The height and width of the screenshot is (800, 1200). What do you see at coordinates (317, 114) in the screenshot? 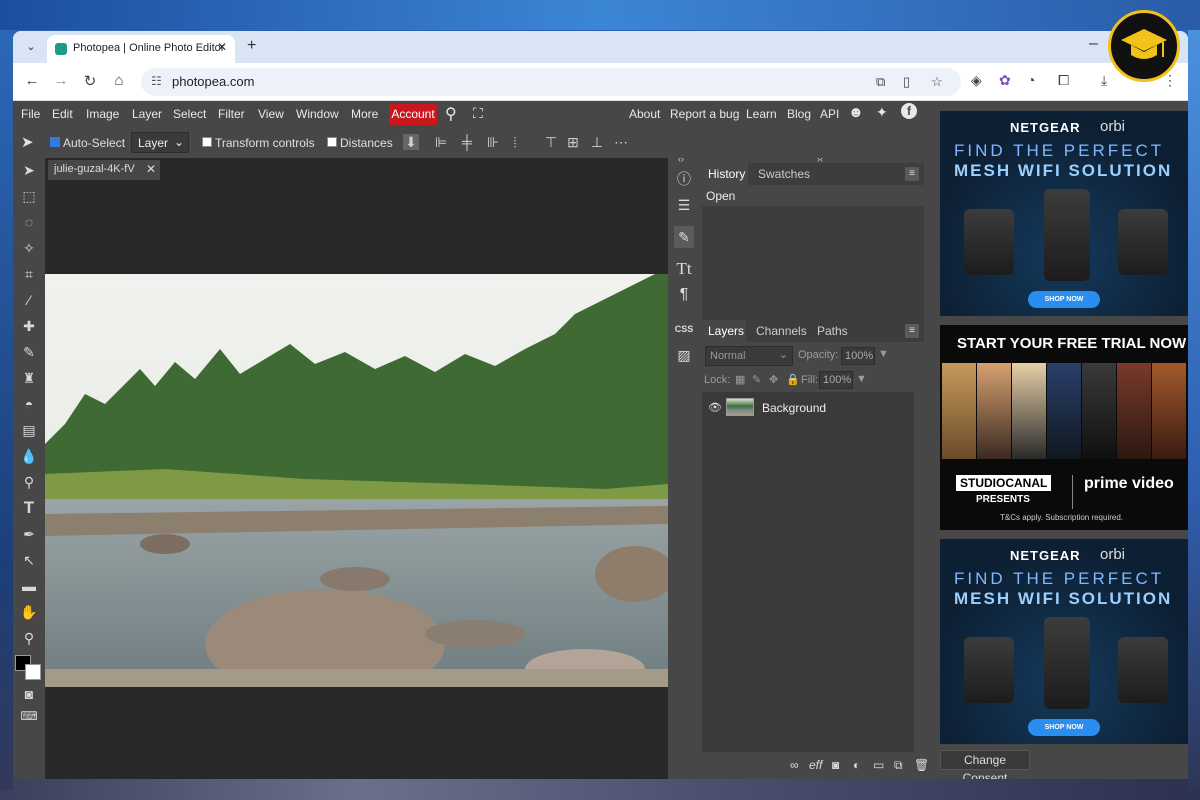
I see `menu-window: Window` at bounding box center [317, 114].